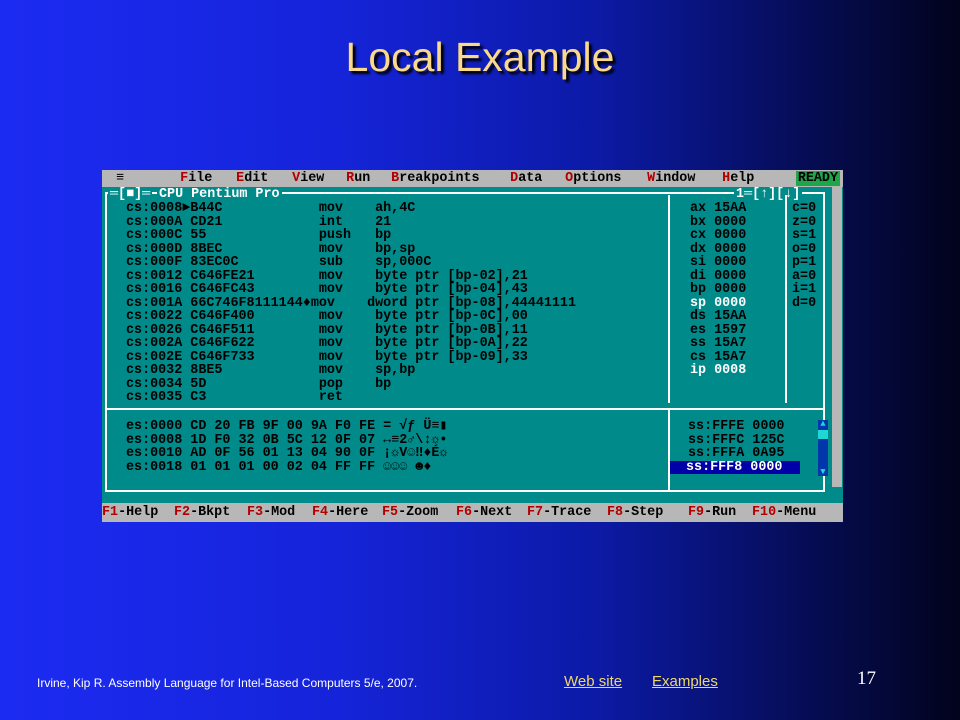  I want to click on code-line: cs:0026 C646F511 mov byte ptr [bp-0B],11, so click(351, 330).